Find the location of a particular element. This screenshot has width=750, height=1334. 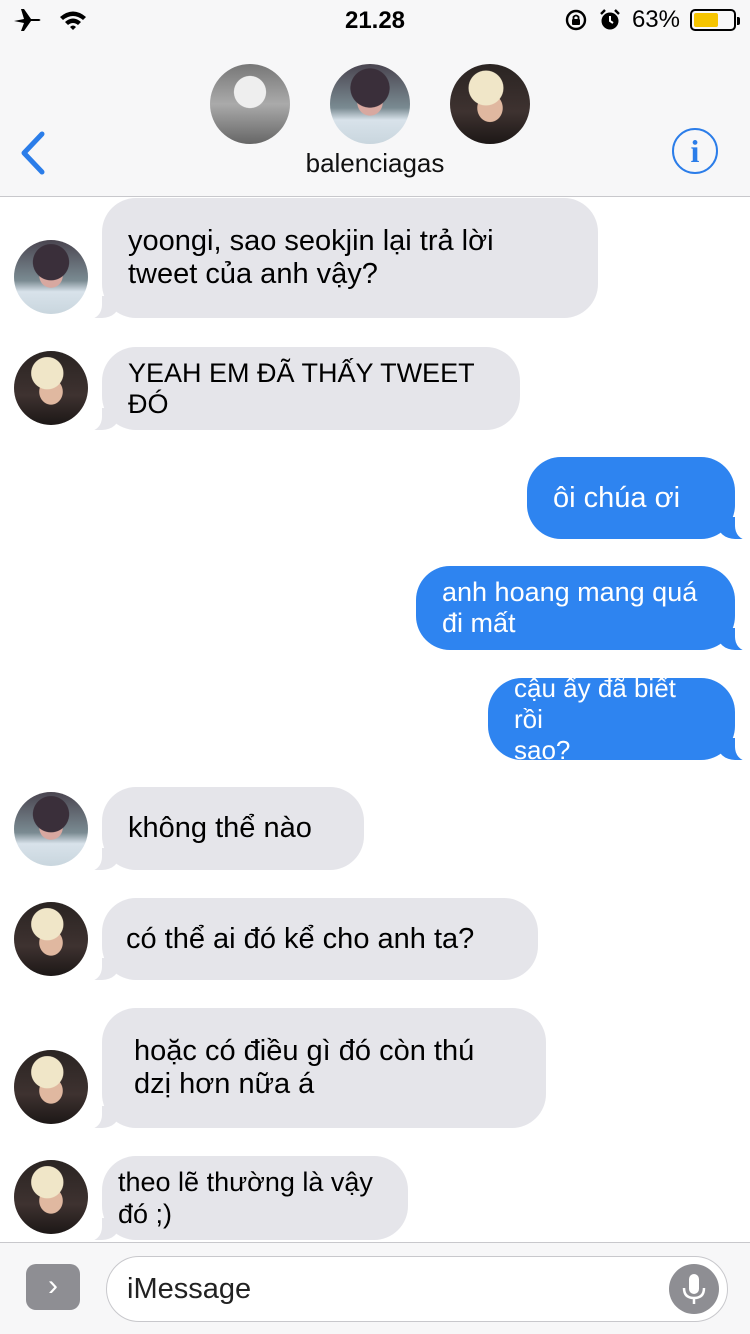

battery-level is located at coordinates (706, 20).